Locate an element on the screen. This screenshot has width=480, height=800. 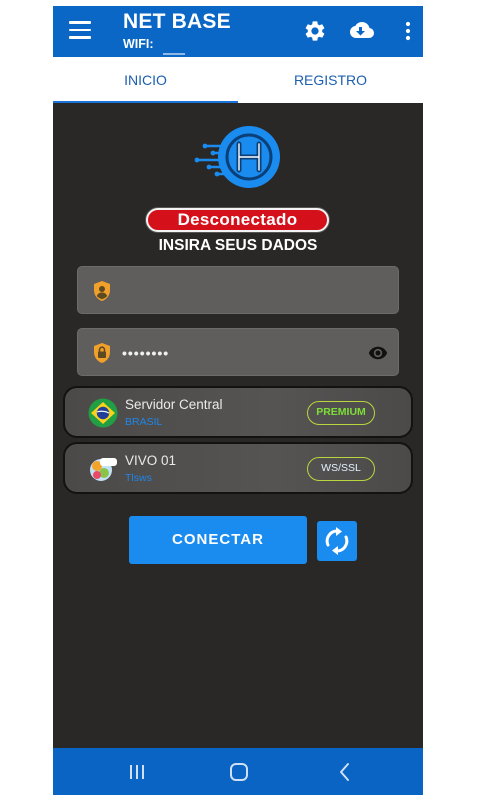
refresh-button is located at coordinates (337, 541).